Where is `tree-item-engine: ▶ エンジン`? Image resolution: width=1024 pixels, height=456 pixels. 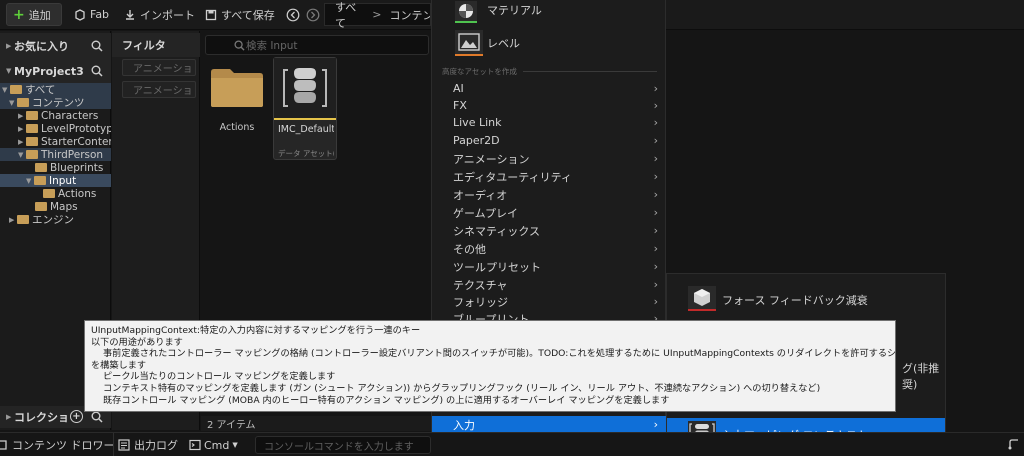
tree-item-engine: ▶ エンジン is located at coordinates (55, 219).